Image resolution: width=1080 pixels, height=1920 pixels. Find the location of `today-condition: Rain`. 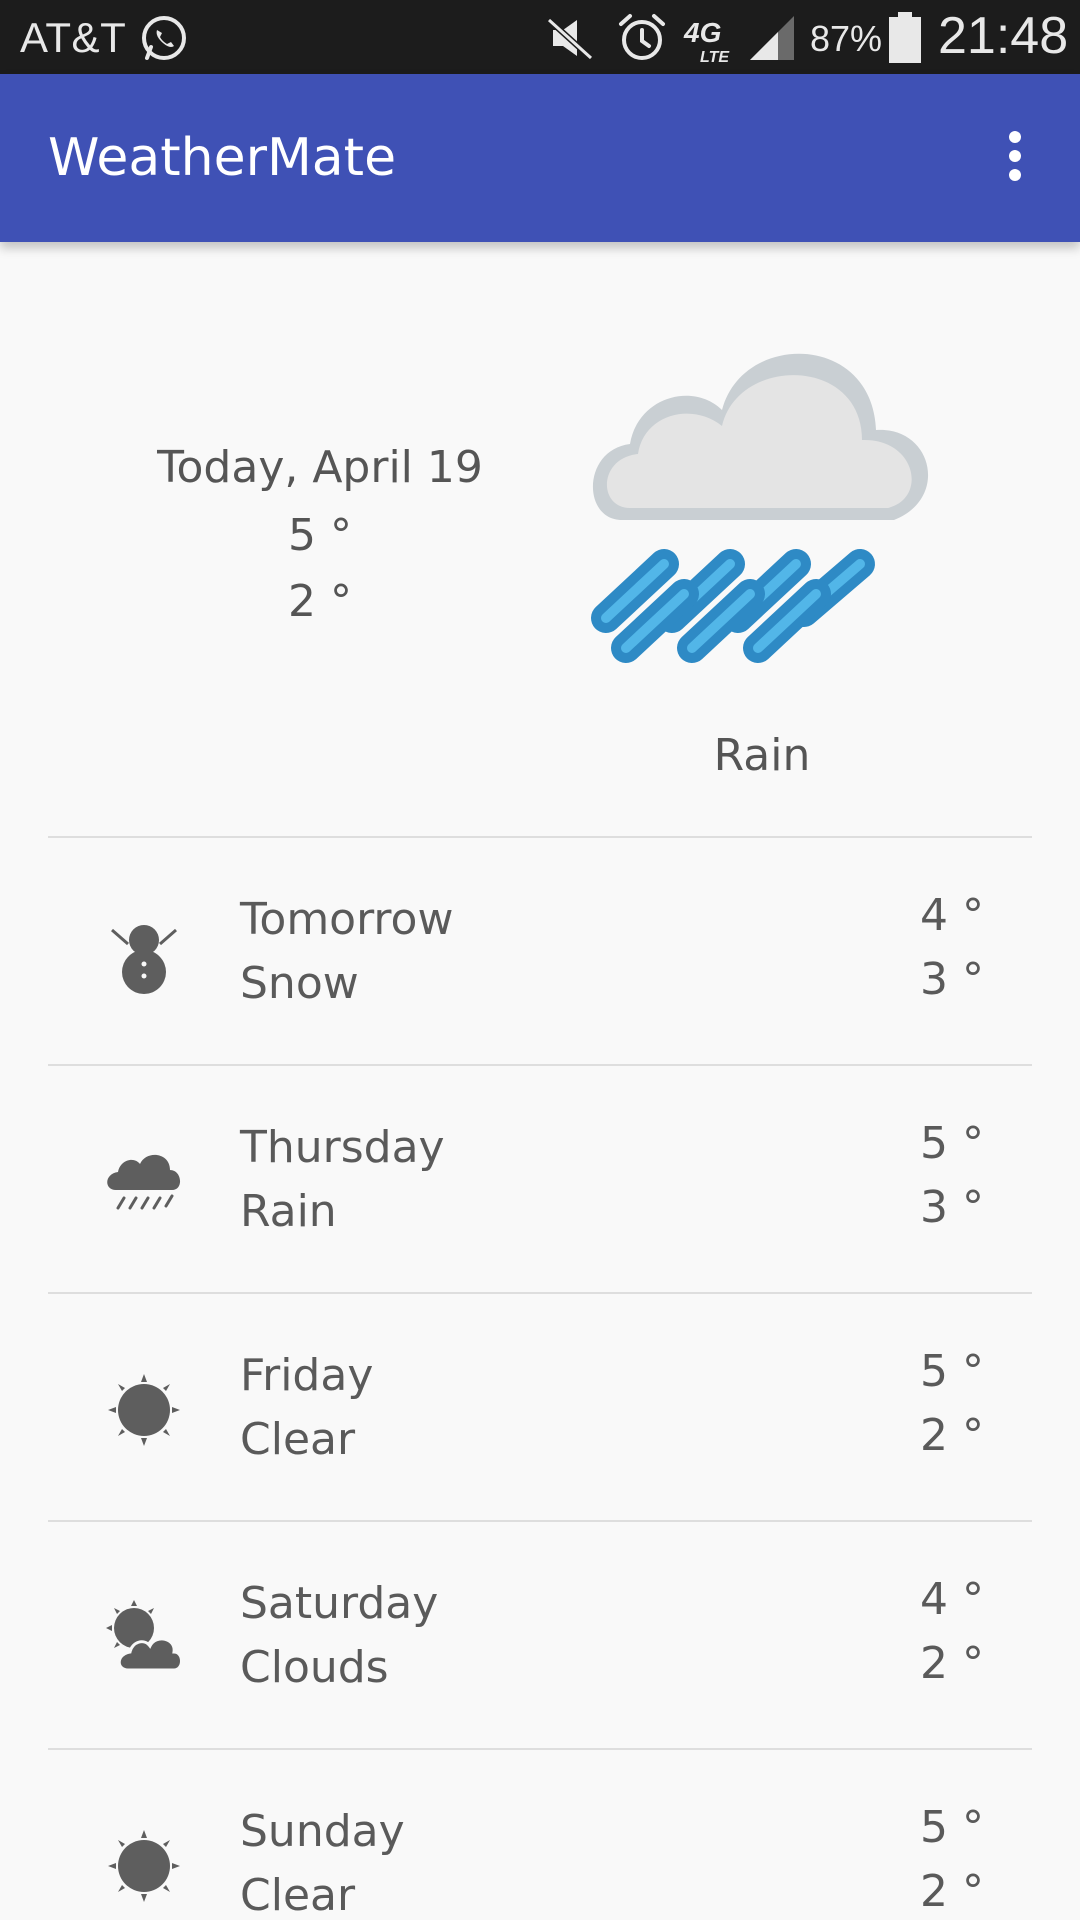

today-condition: Rain is located at coordinates (762, 755).